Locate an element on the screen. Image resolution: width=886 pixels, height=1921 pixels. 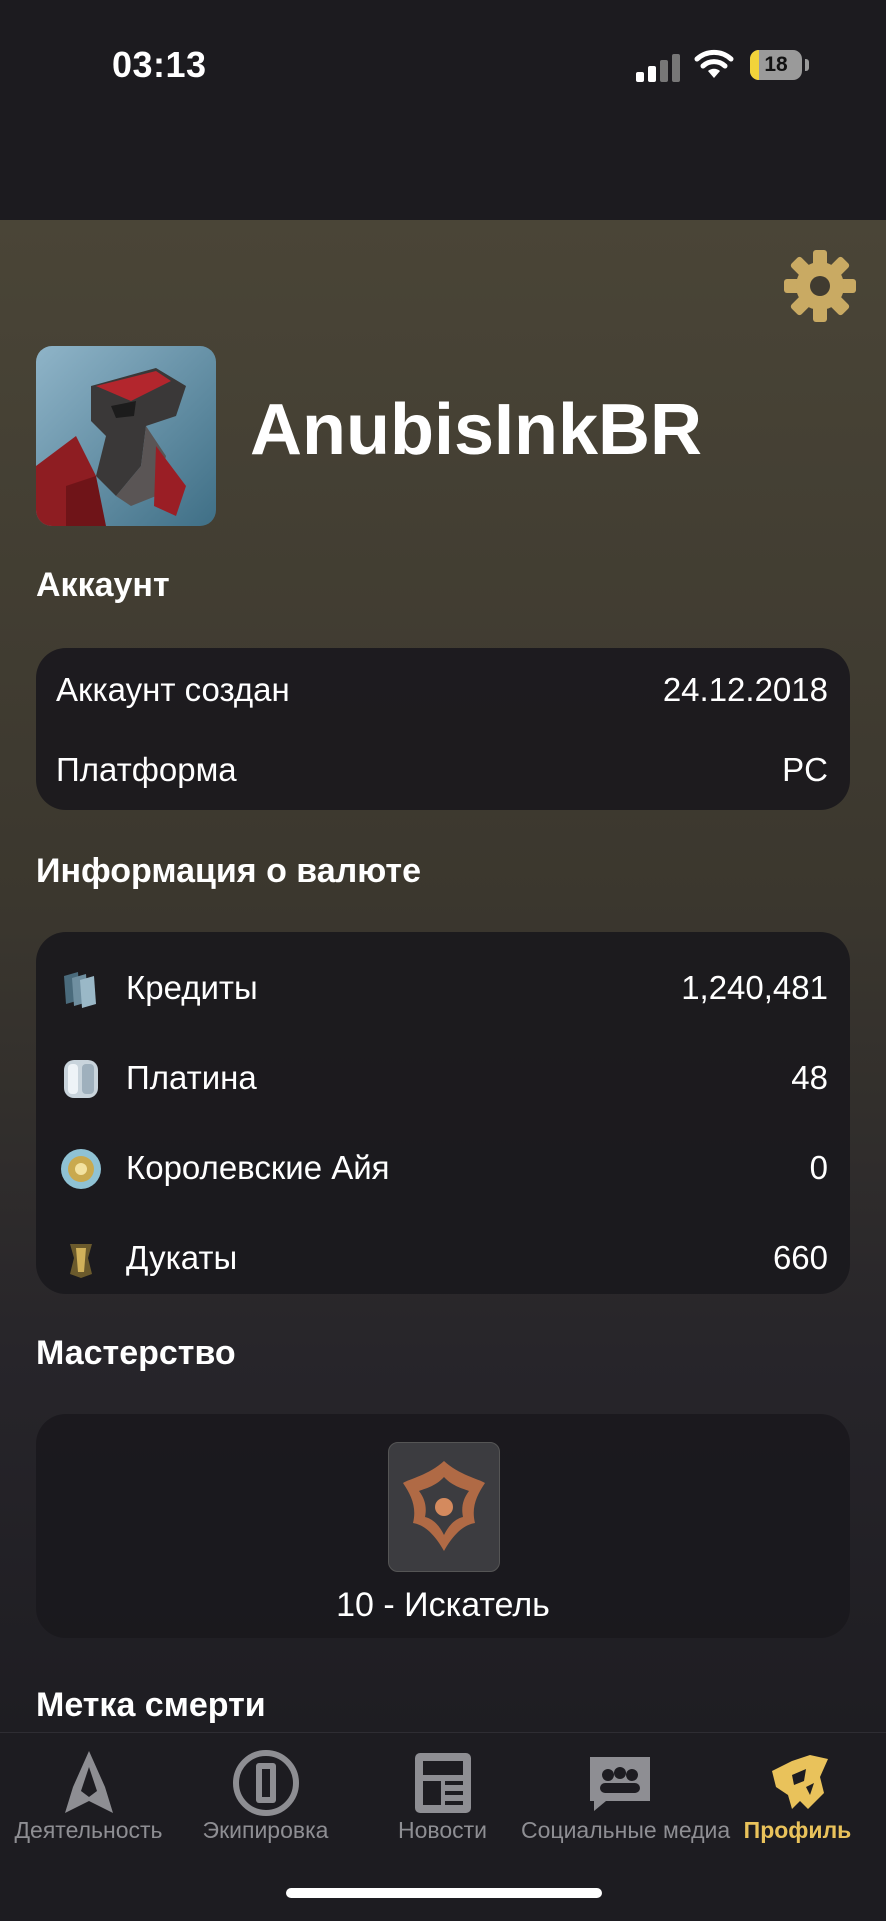
row-label: Платина is located at coordinates (191, 1077).